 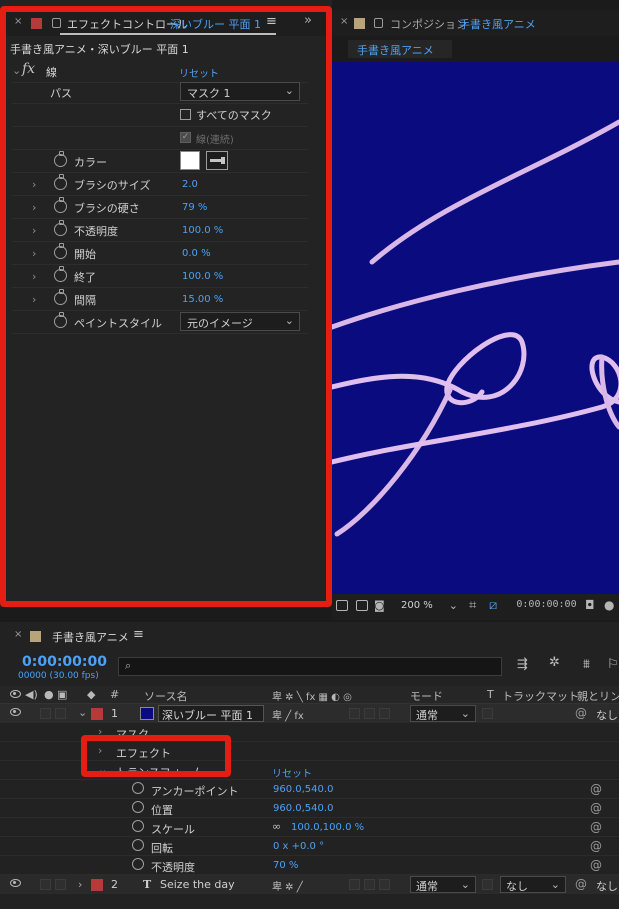 What do you see at coordinates (303, 808) in the screenshot?
I see `position-value: 960.0,540.0` at bounding box center [303, 808].